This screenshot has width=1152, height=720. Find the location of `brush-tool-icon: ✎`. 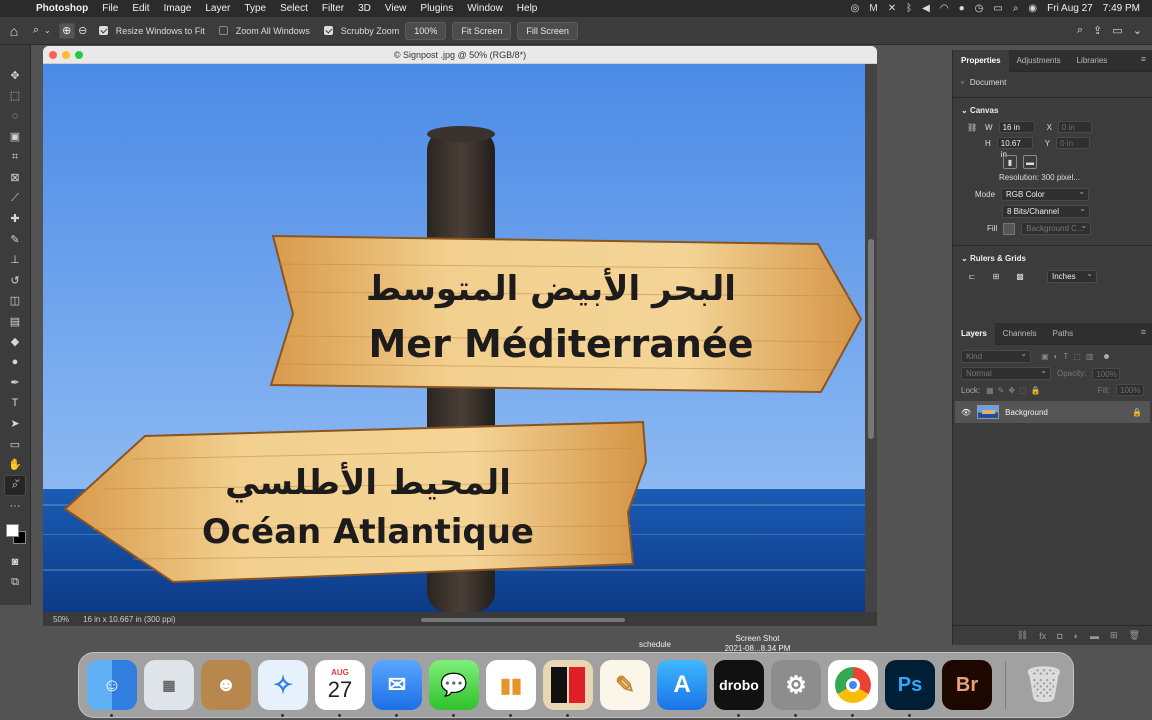

brush-tool-icon: ✎ is located at coordinates (15, 239).